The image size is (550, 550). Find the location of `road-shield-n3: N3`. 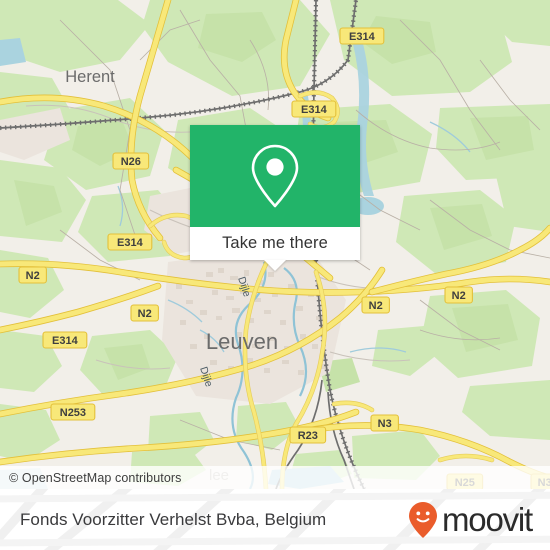

road-shield-n3: N3 is located at coordinates (384, 423).